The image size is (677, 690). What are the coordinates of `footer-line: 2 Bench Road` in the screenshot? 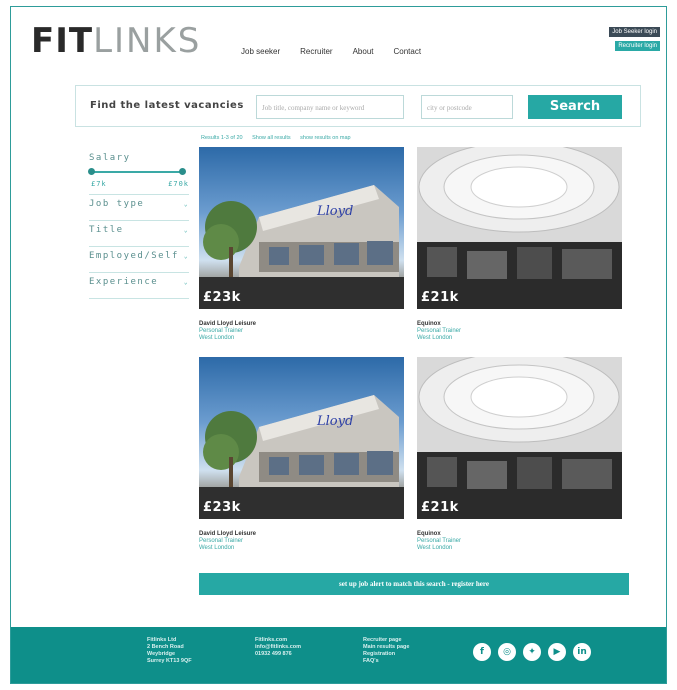 It's located at (165, 647).